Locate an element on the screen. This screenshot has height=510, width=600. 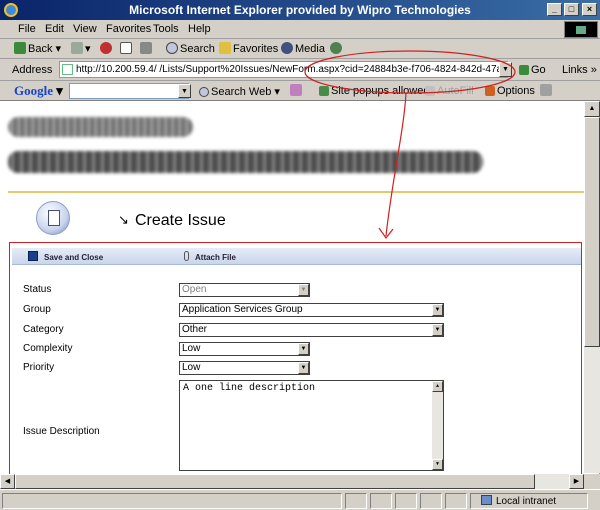
scroll-right-icon: ▶ is located at coordinates (576, 481).